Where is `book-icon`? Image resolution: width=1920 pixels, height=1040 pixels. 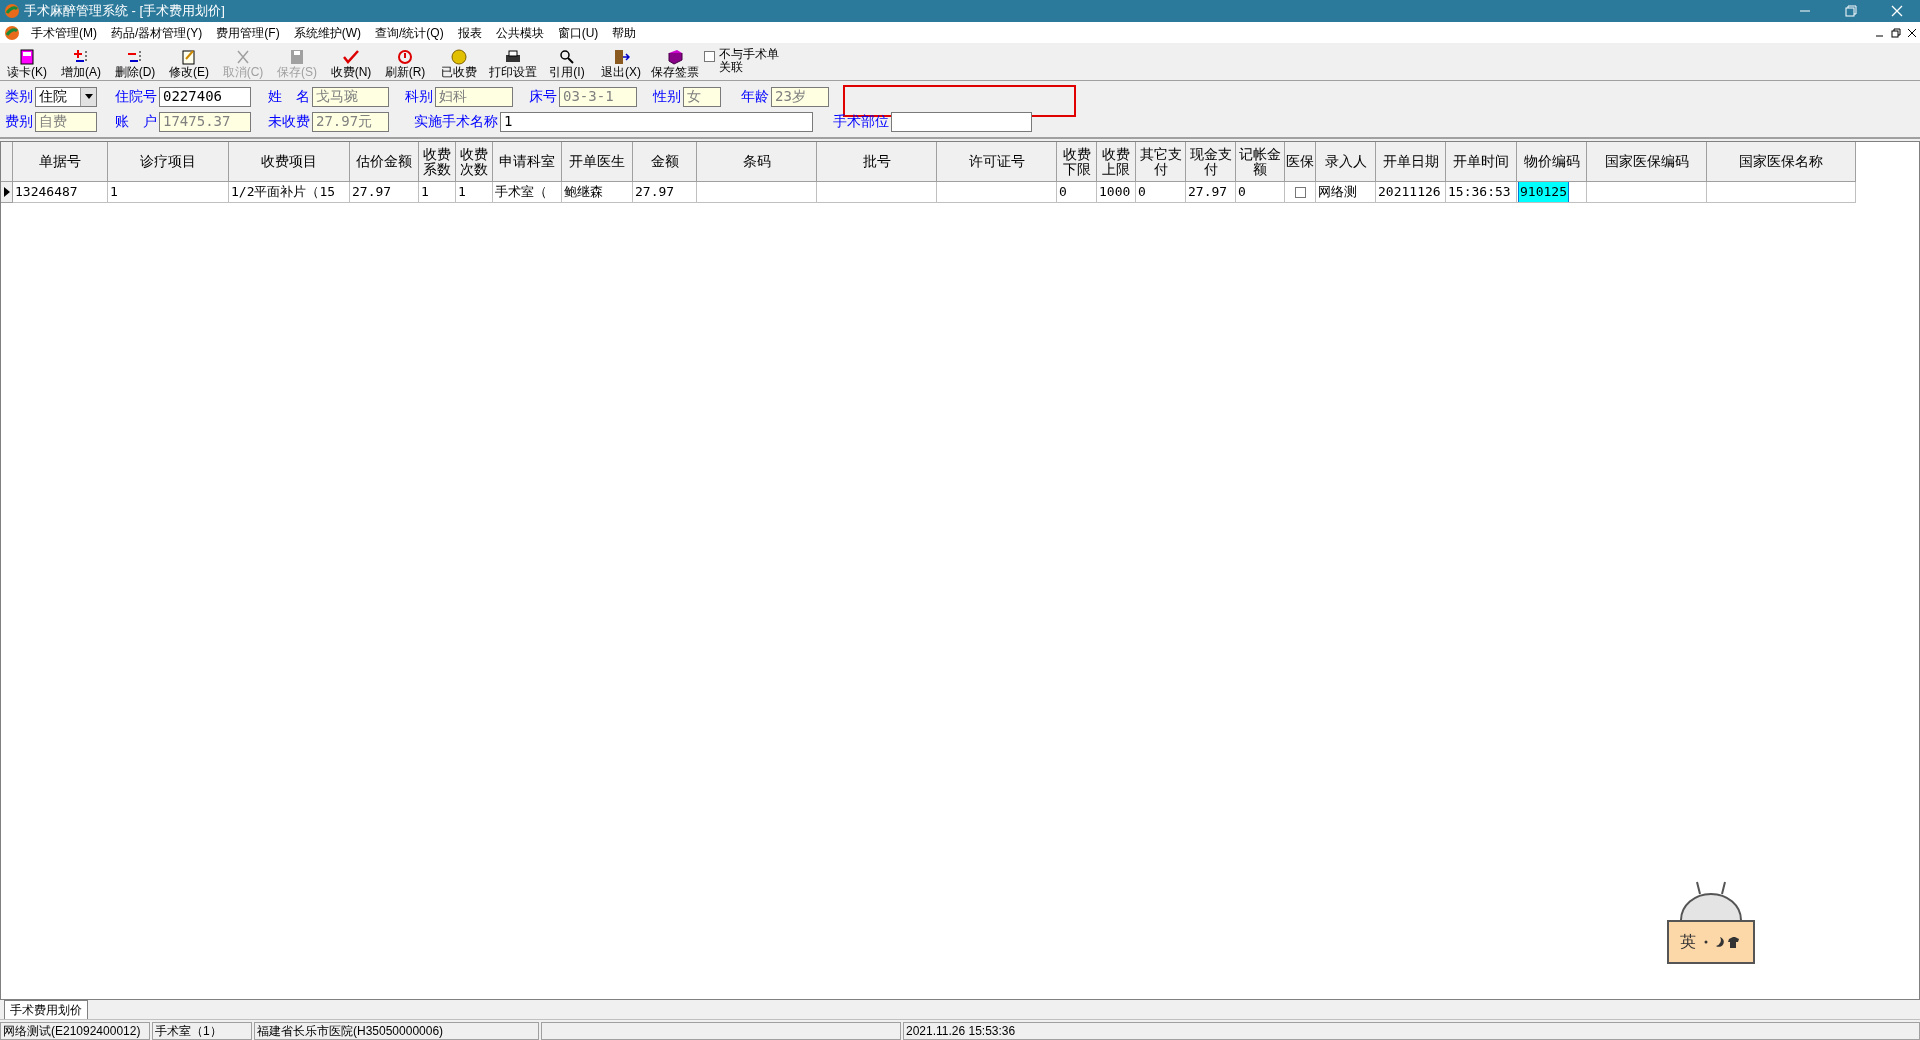 book-icon is located at coordinates (675, 57).